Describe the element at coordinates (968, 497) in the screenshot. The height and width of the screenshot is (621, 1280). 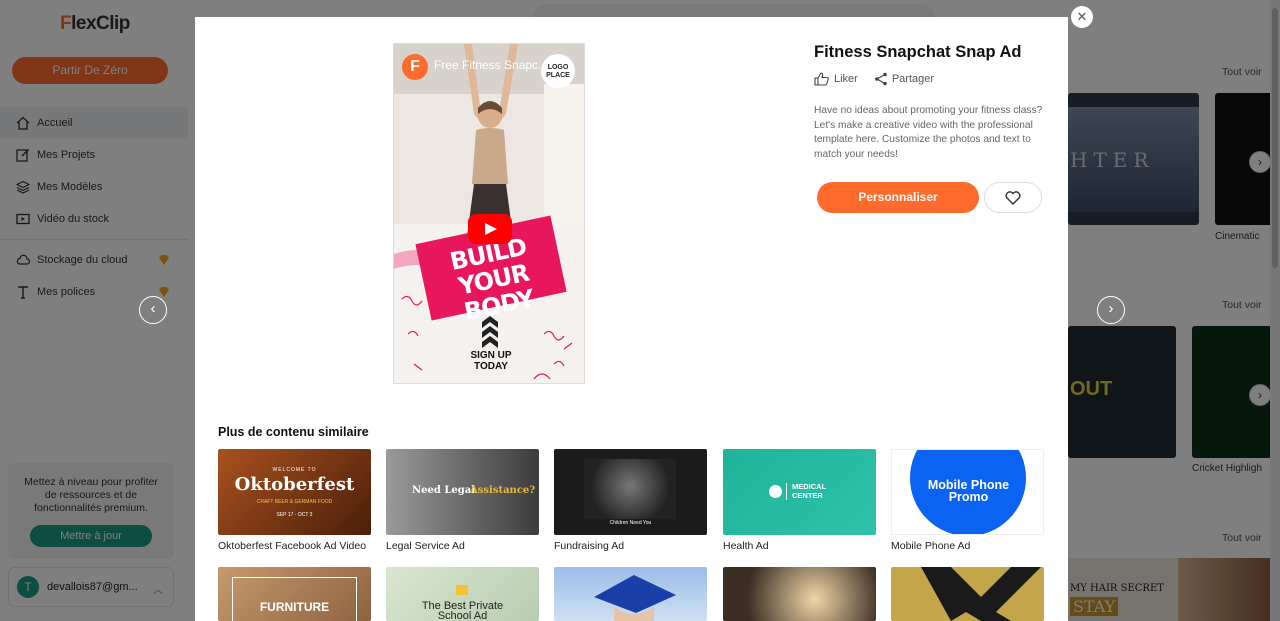
I see `thumbnail-text: Promo` at that location.